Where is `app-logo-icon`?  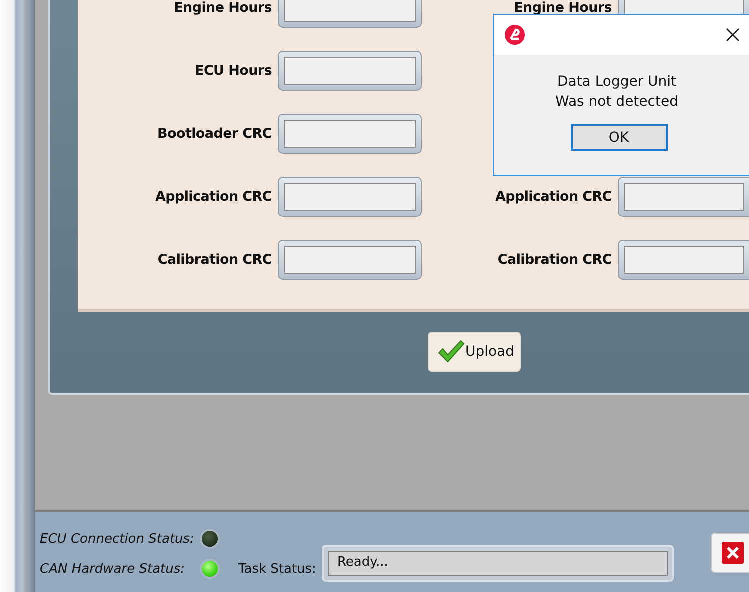 app-logo-icon is located at coordinates (515, 35).